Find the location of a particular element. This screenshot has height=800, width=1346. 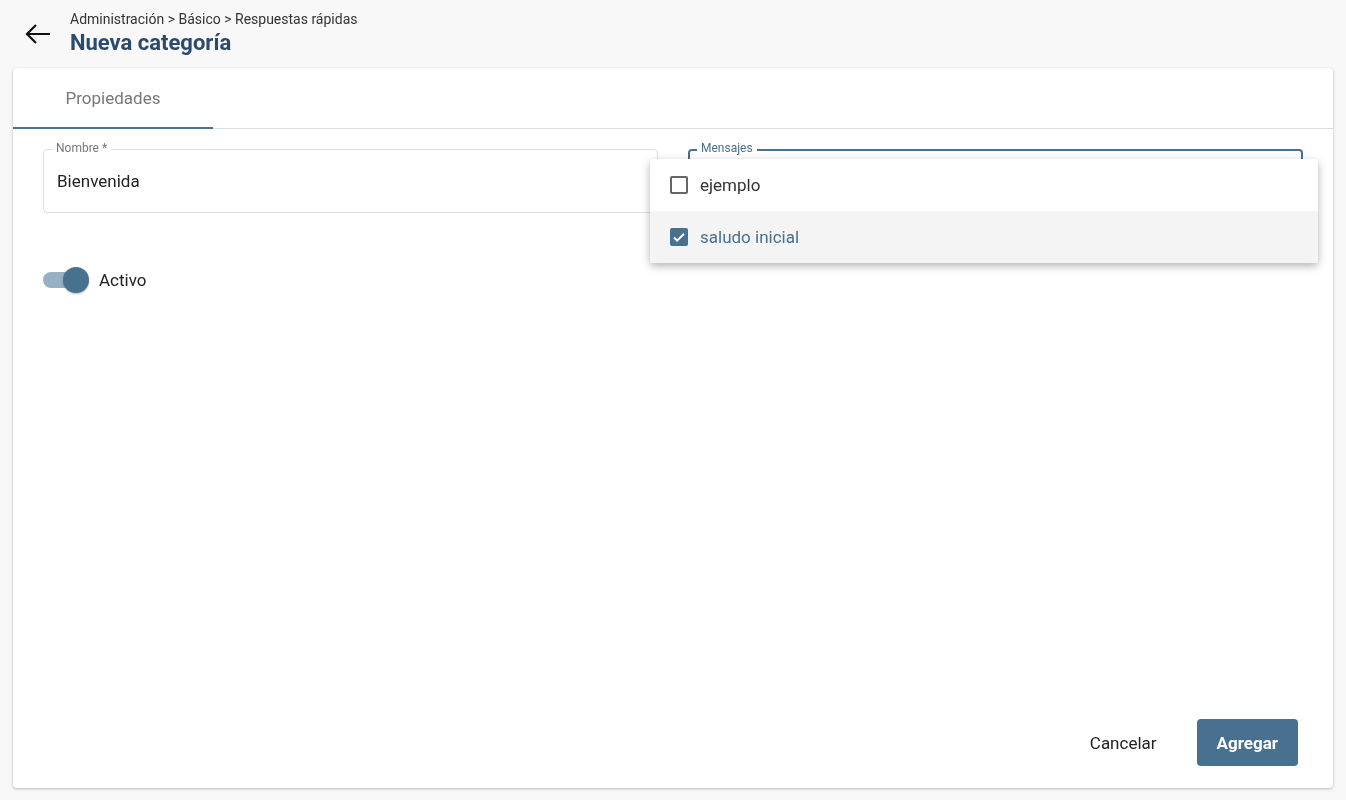

option-label: ejemplo is located at coordinates (730, 185).